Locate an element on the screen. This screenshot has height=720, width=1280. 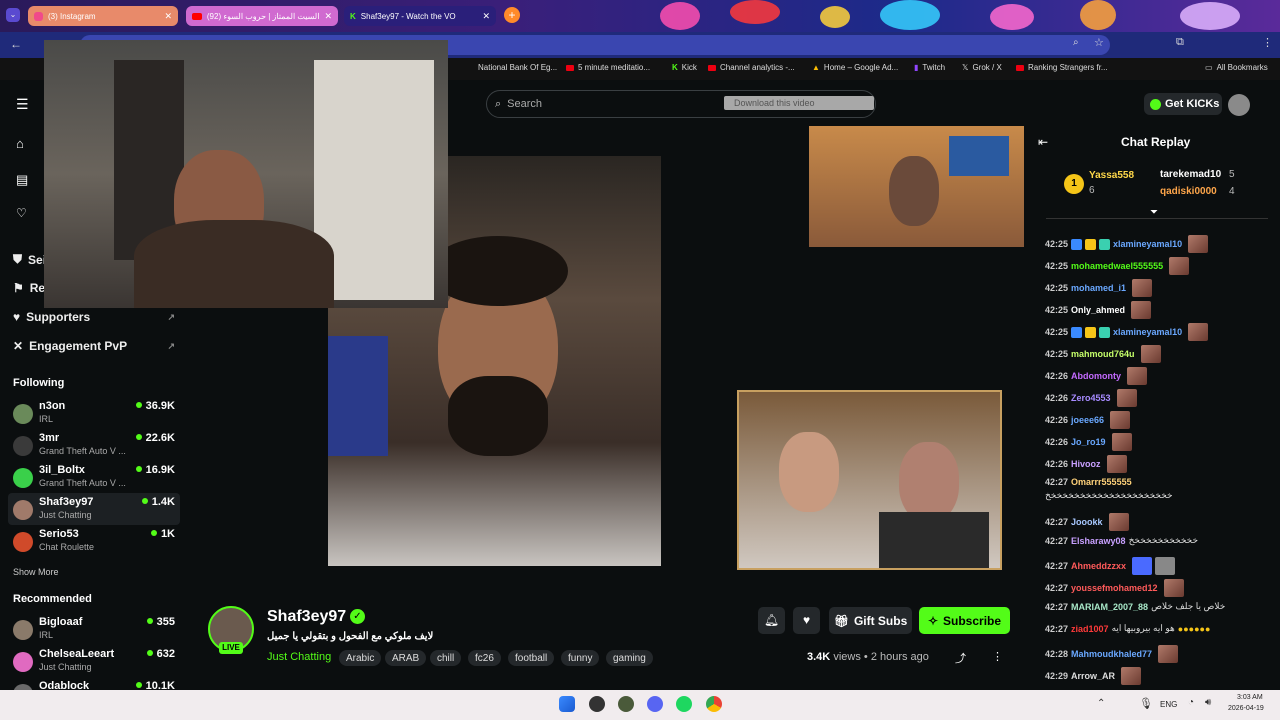
tab-search-button: ⌄ is located at coordinates (13, 15).